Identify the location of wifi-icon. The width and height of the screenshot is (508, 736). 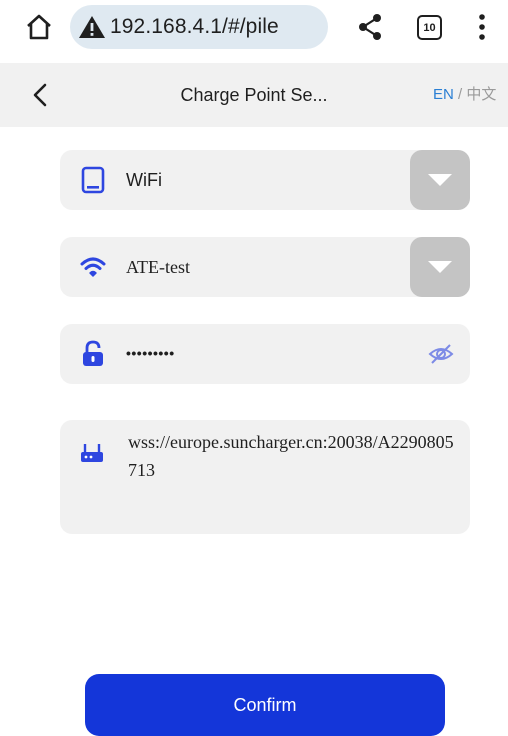
(93, 267).